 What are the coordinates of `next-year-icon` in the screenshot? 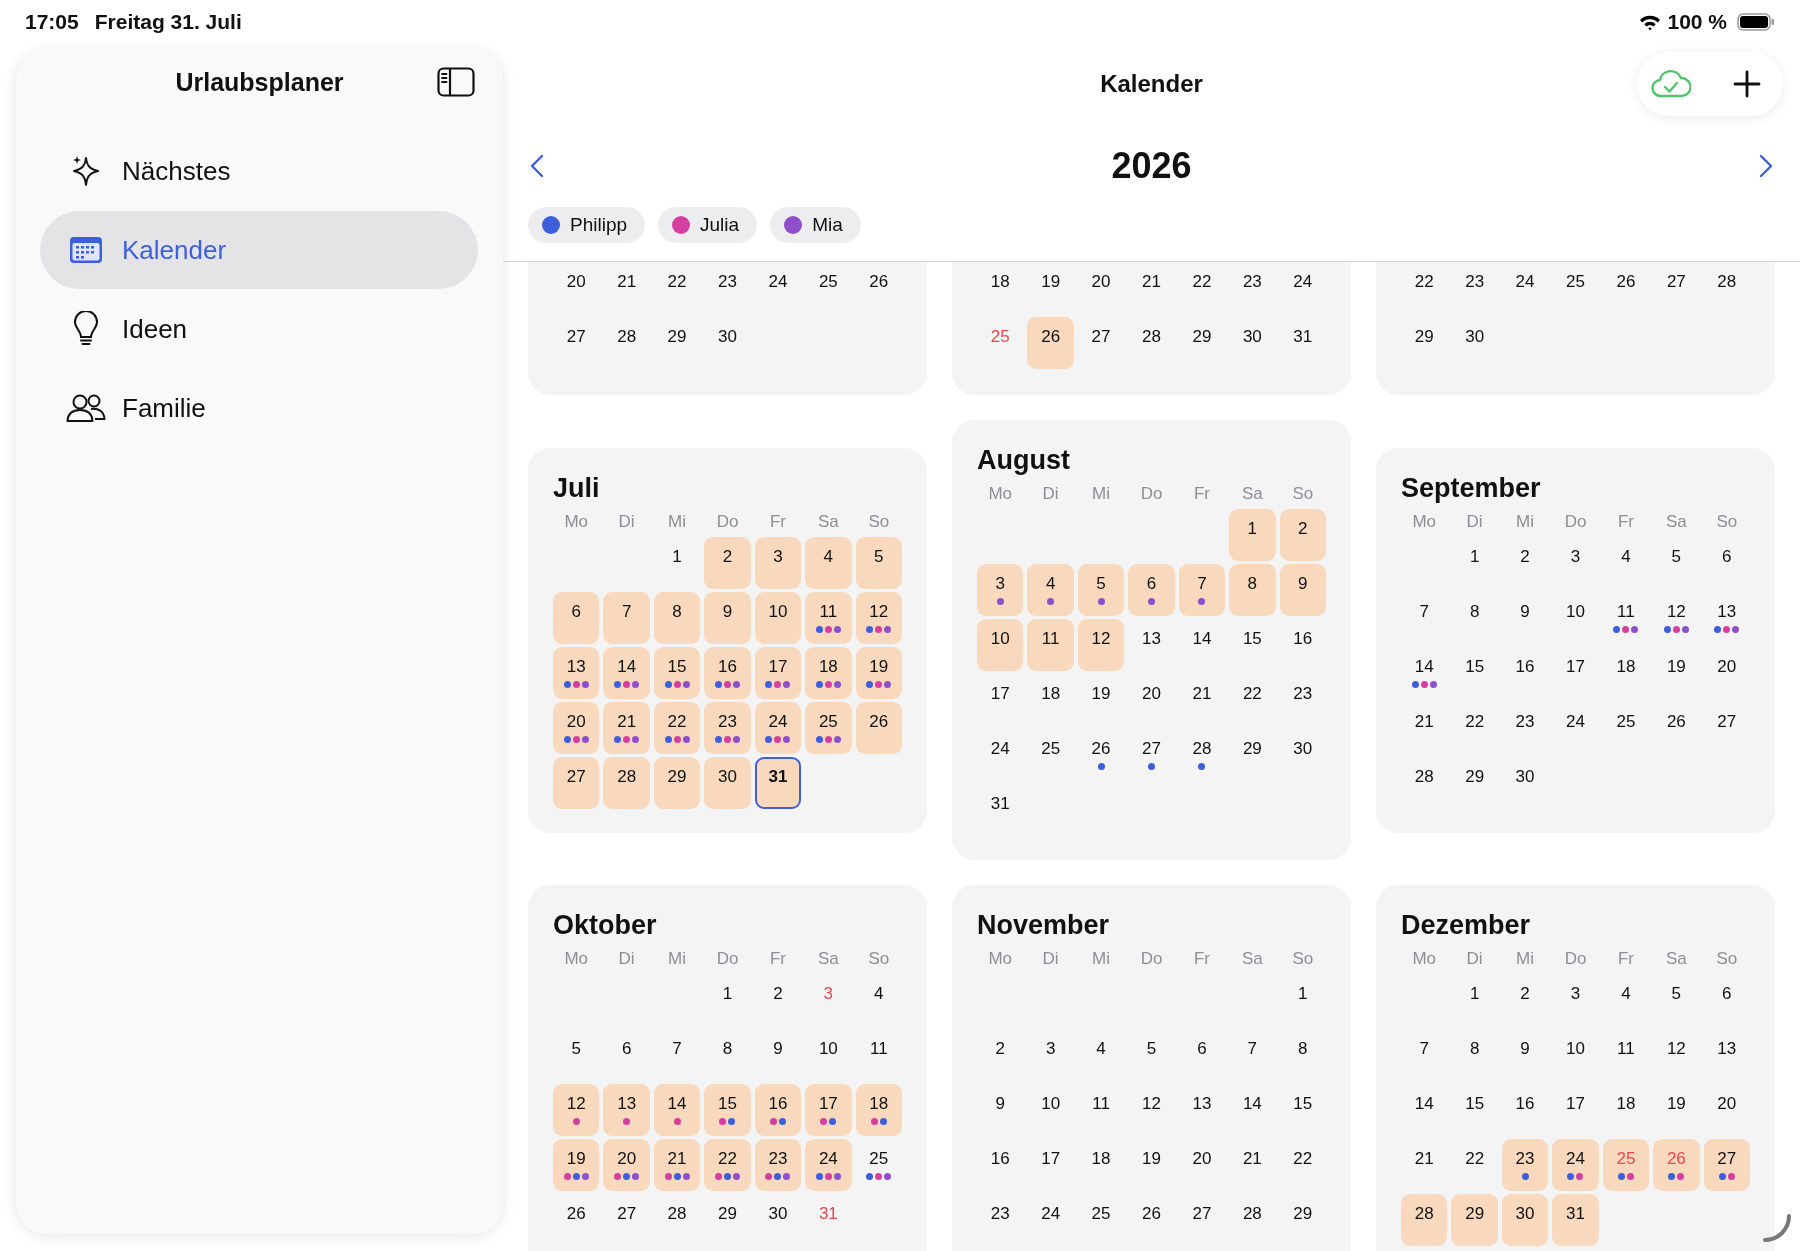 It's located at (1766, 166).